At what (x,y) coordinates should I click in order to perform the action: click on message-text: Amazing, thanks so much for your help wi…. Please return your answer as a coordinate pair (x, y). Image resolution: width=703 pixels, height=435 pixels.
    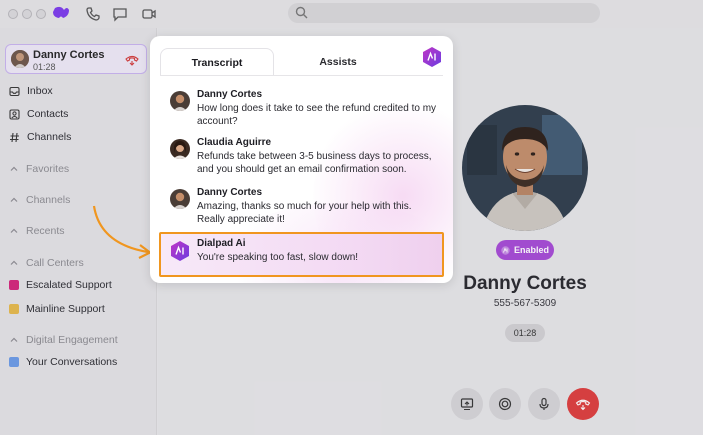
    Looking at the image, I should click on (304, 213).